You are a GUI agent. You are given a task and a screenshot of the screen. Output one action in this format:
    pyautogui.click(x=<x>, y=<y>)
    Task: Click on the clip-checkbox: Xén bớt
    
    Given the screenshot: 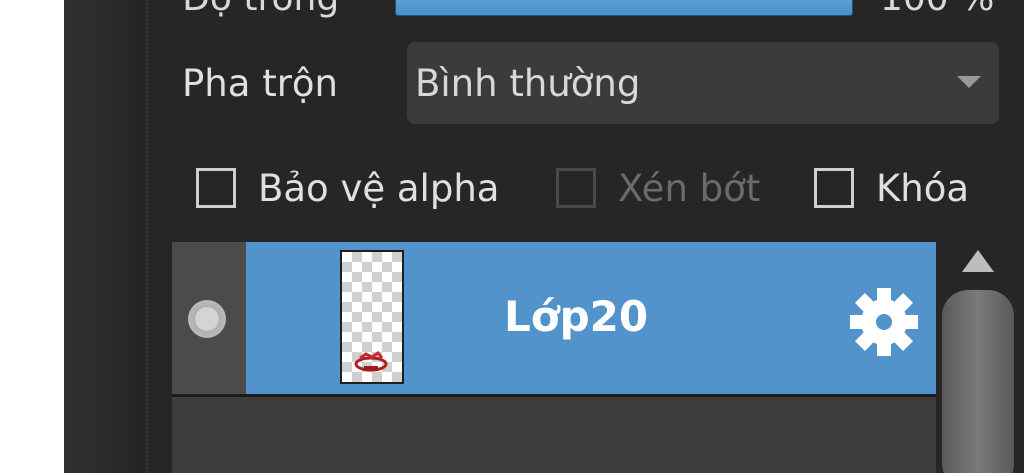 What is the action you would take?
    pyautogui.click(x=658, y=188)
    